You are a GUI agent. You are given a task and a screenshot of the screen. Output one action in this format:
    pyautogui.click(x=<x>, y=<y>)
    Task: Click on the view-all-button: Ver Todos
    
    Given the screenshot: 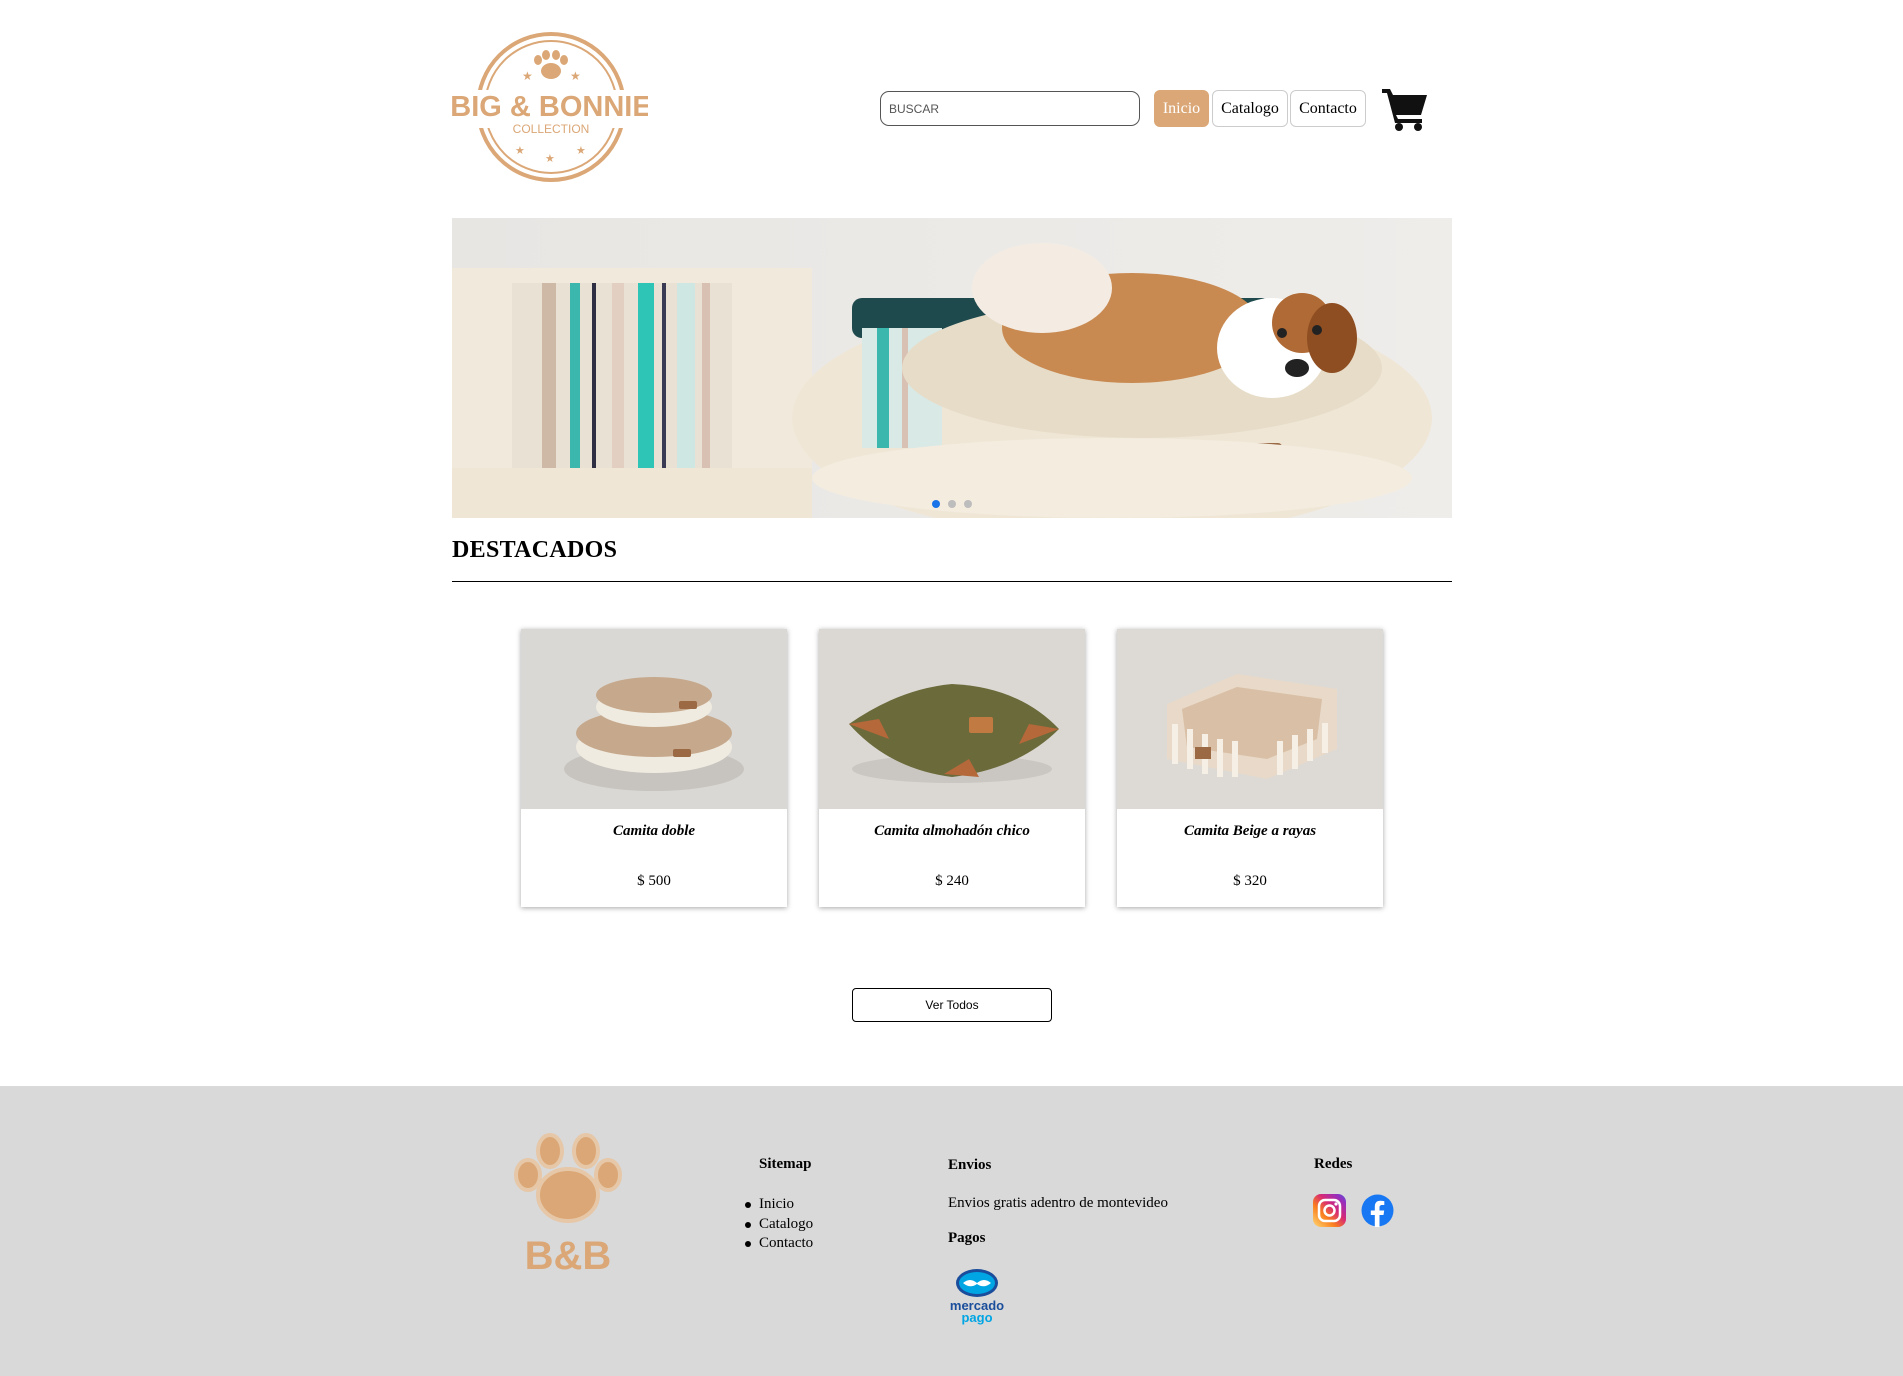 What is the action you would take?
    pyautogui.click(x=952, y=1005)
    